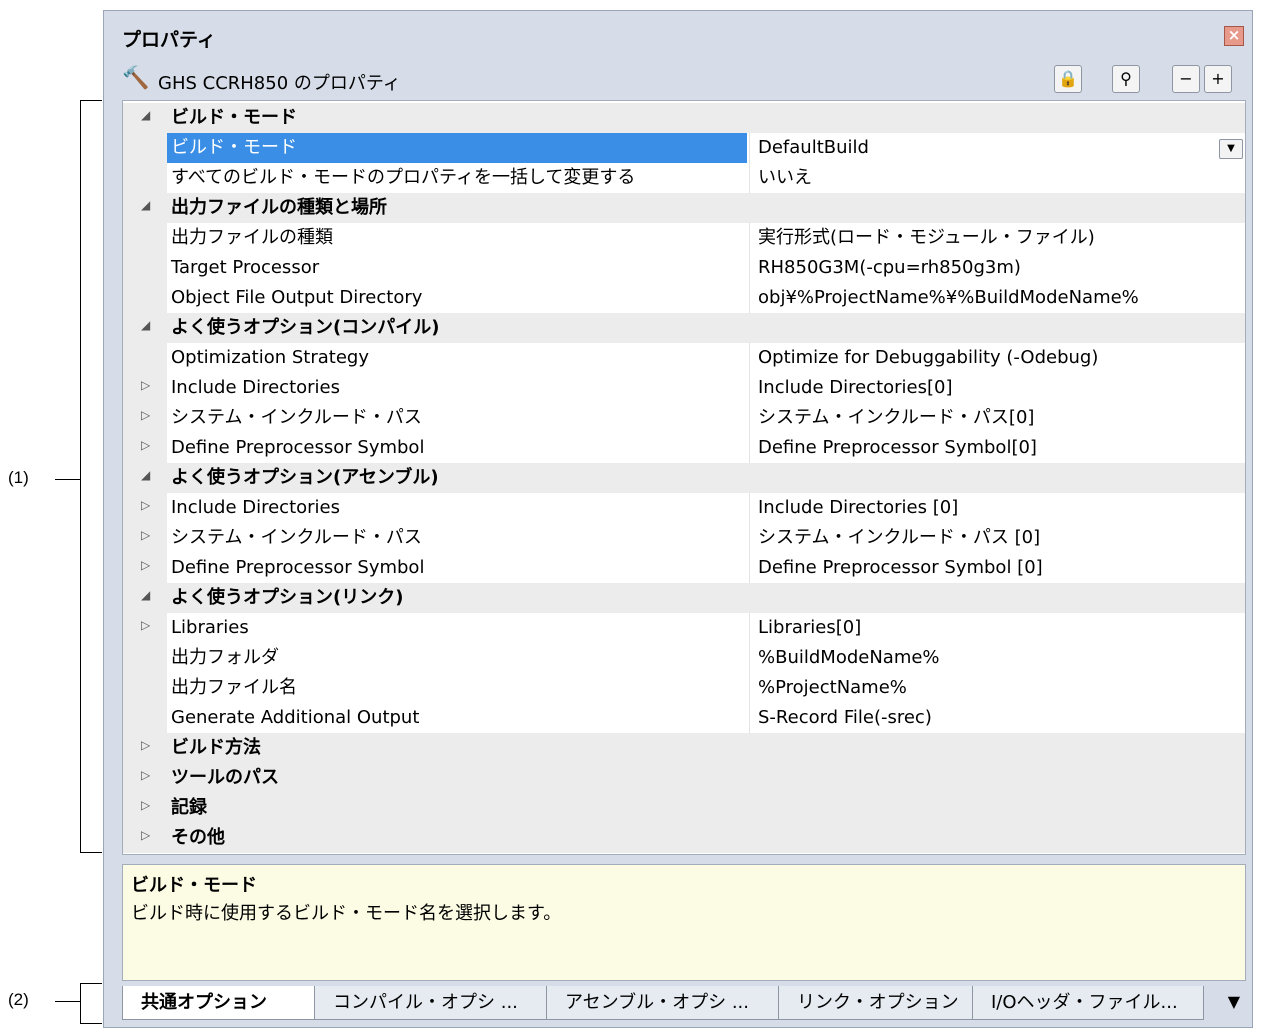 The height and width of the screenshot is (1031, 1265). I want to click on category-row: ◢ よく使うオプション(アセンブル), so click(684, 478).